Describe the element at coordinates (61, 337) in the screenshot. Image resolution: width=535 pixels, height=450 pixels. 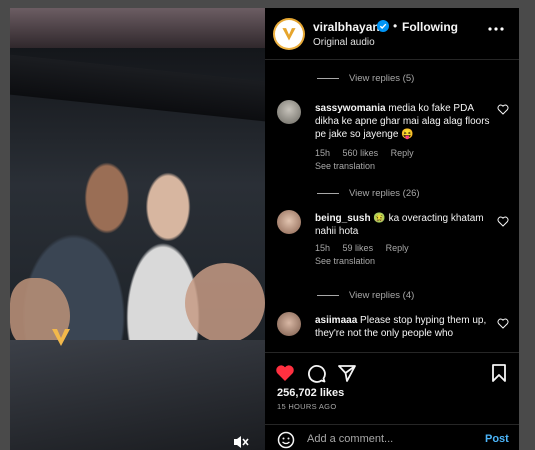
I see `watermark-logo-icon` at that location.